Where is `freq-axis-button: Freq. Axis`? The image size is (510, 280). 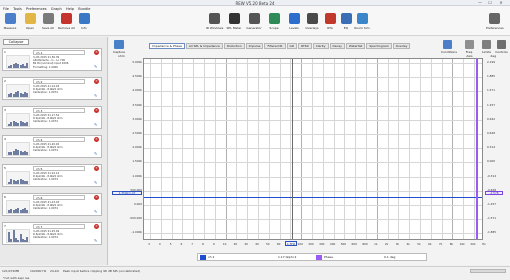 freq-axis-button: Freq. Axis is located at coordinates (469, 49).